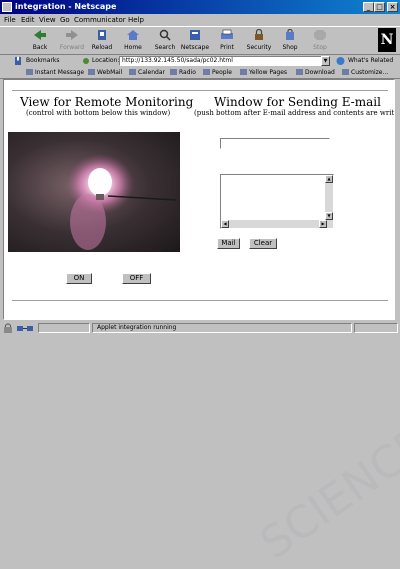 Image resolution: width=400 pixels, height=569 pixels. What do you see at coordinates (259, 47) in the screenshot?
I see `security-label: Security` at bounding box center [259, 47].